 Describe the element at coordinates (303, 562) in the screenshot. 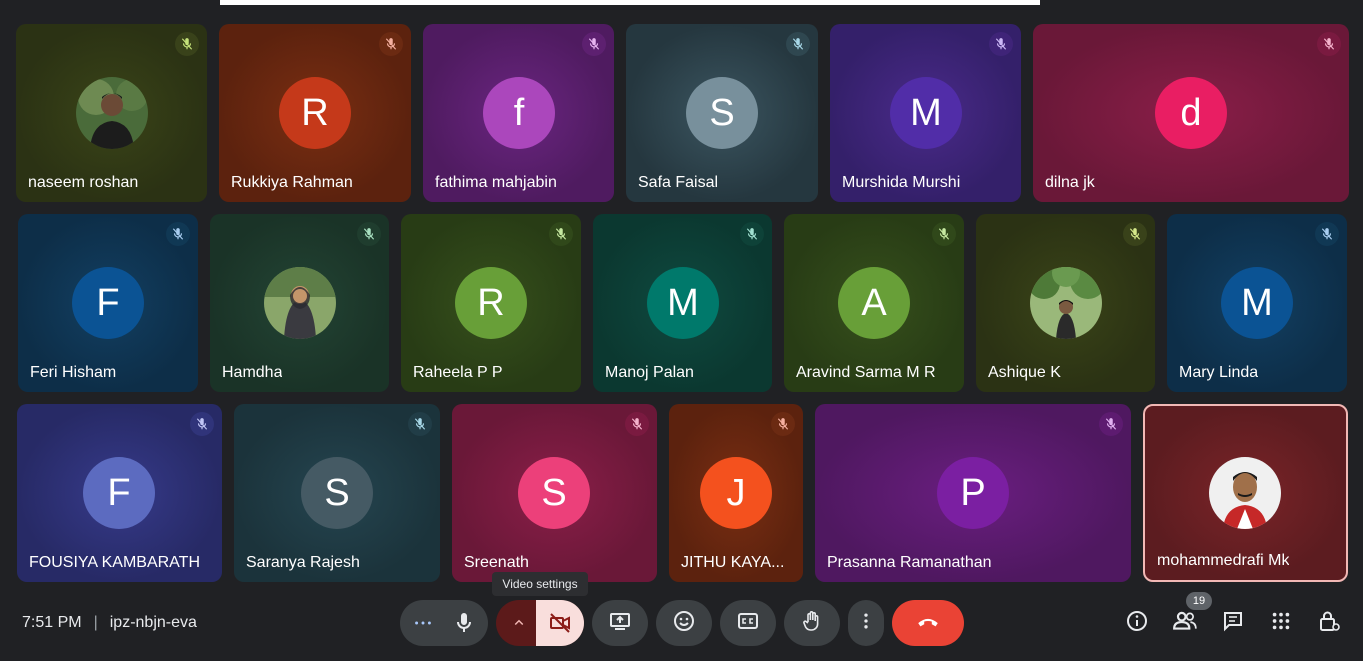

I see `participant-name: Saranya Rajesh` at that location.